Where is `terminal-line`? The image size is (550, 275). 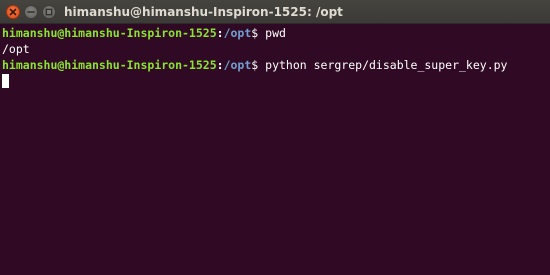 terminal-line is located at coordinates (275, 81).